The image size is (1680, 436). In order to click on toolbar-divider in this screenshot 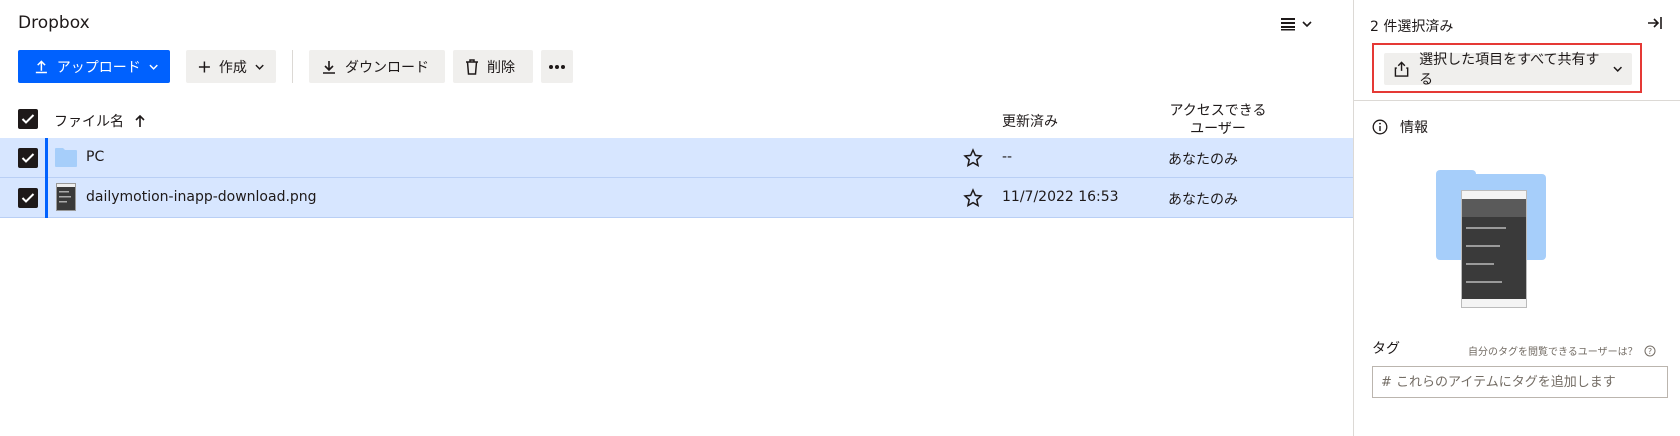, I will do `click(292, 66)`.